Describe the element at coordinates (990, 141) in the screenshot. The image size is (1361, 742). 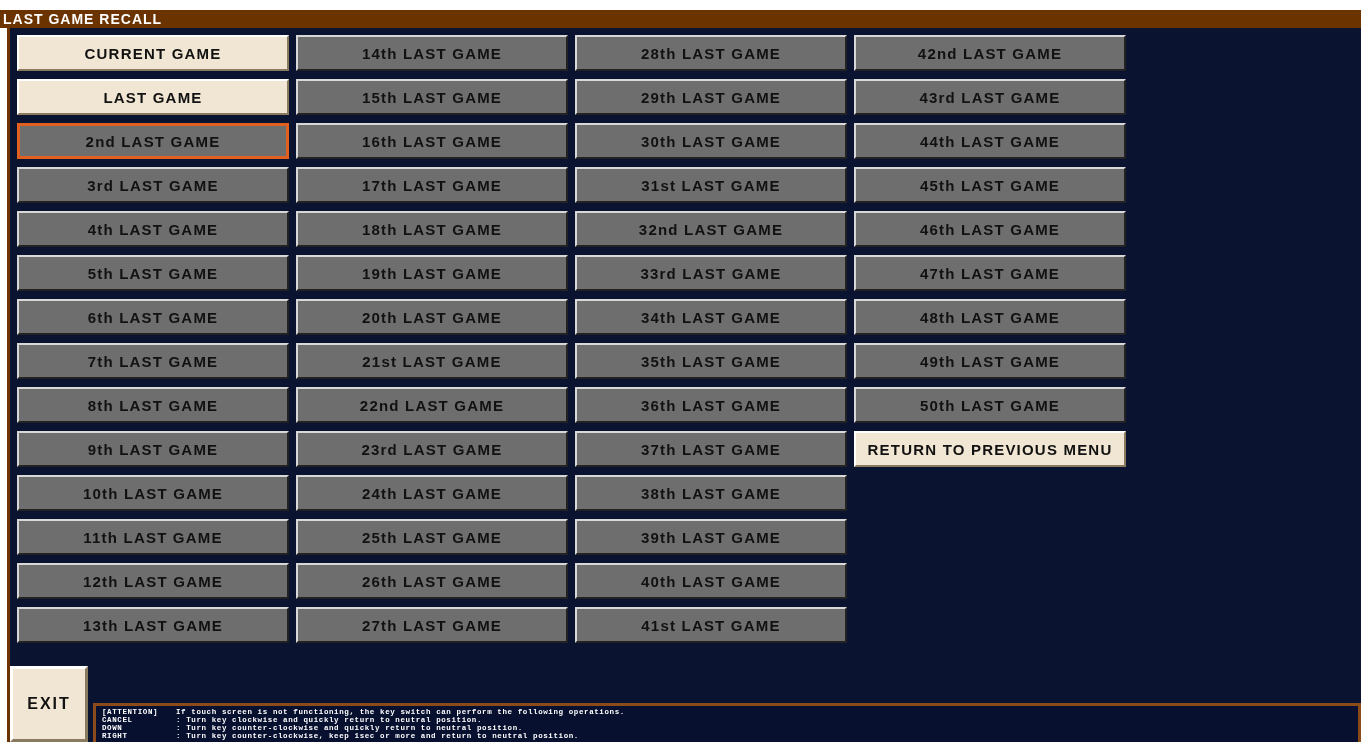
I see `game-button: 44th LAST GAME` at that location.